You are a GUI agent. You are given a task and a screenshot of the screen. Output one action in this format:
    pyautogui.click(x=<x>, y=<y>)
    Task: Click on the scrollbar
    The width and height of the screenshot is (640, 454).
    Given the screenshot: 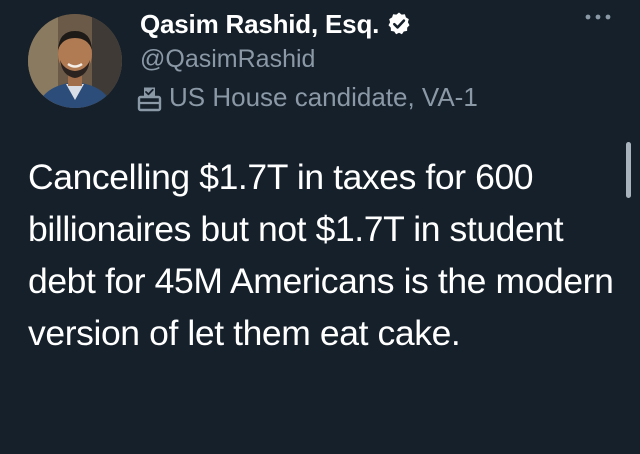 What is the action you would take?
    pyautogui.click(x=628, y=170)
    